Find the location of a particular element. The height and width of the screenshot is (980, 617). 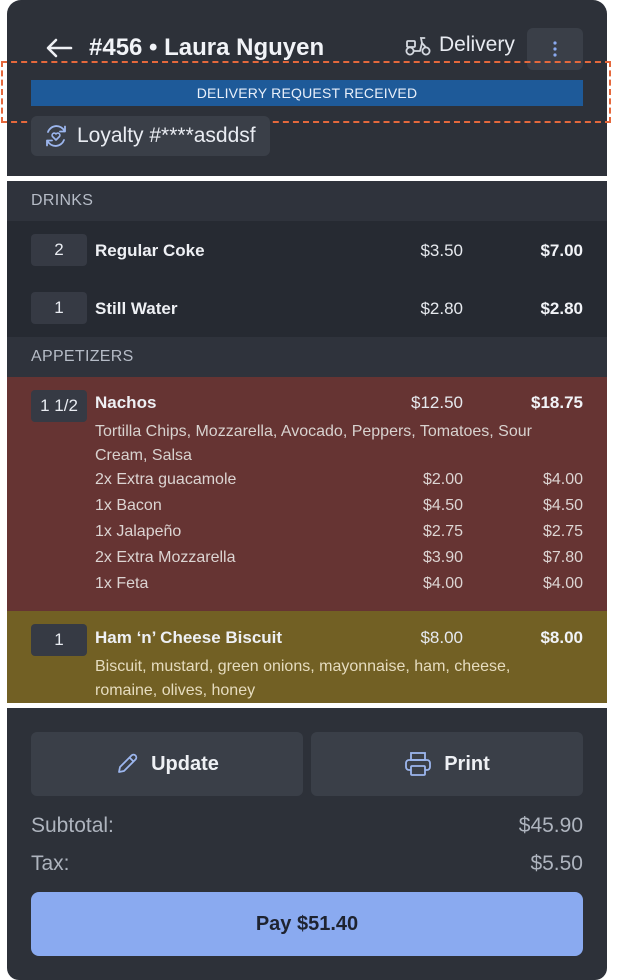

modifier-name: 1x Bacon is located at coordinates (128, 505).